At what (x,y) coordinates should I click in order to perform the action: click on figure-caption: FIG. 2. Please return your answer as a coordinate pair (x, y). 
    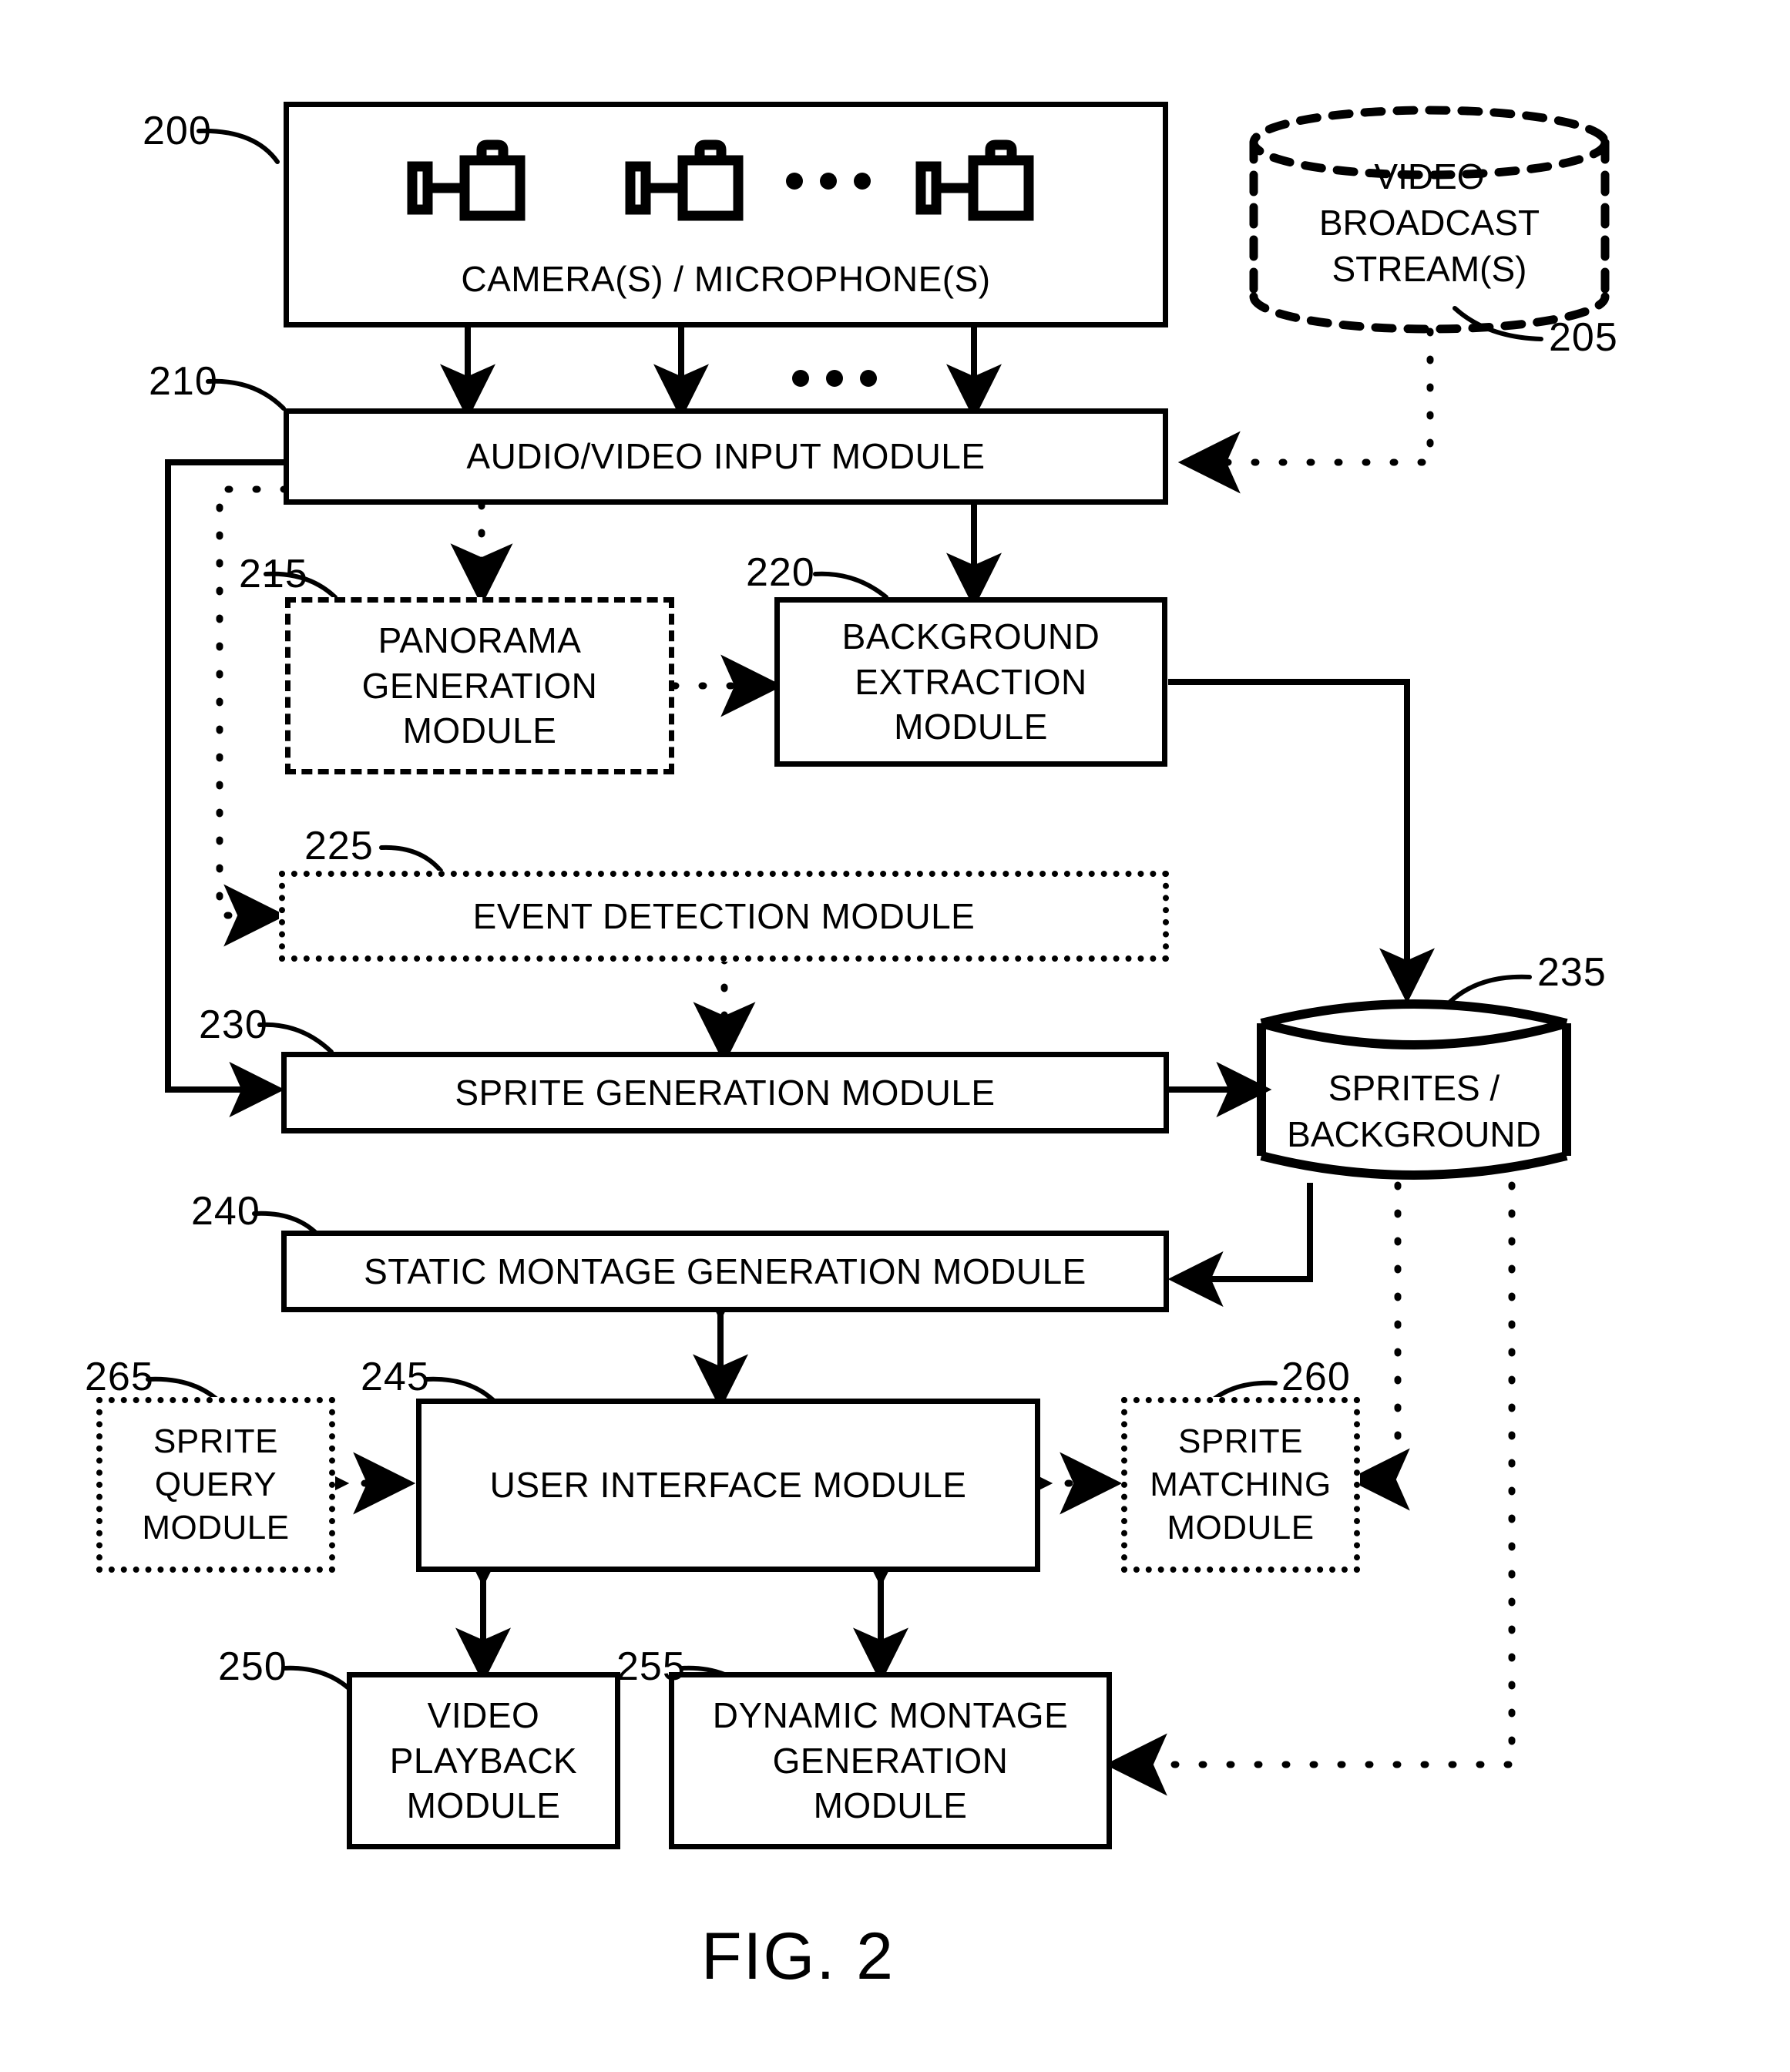
    Looking at the image, I should click on (798, 1956).